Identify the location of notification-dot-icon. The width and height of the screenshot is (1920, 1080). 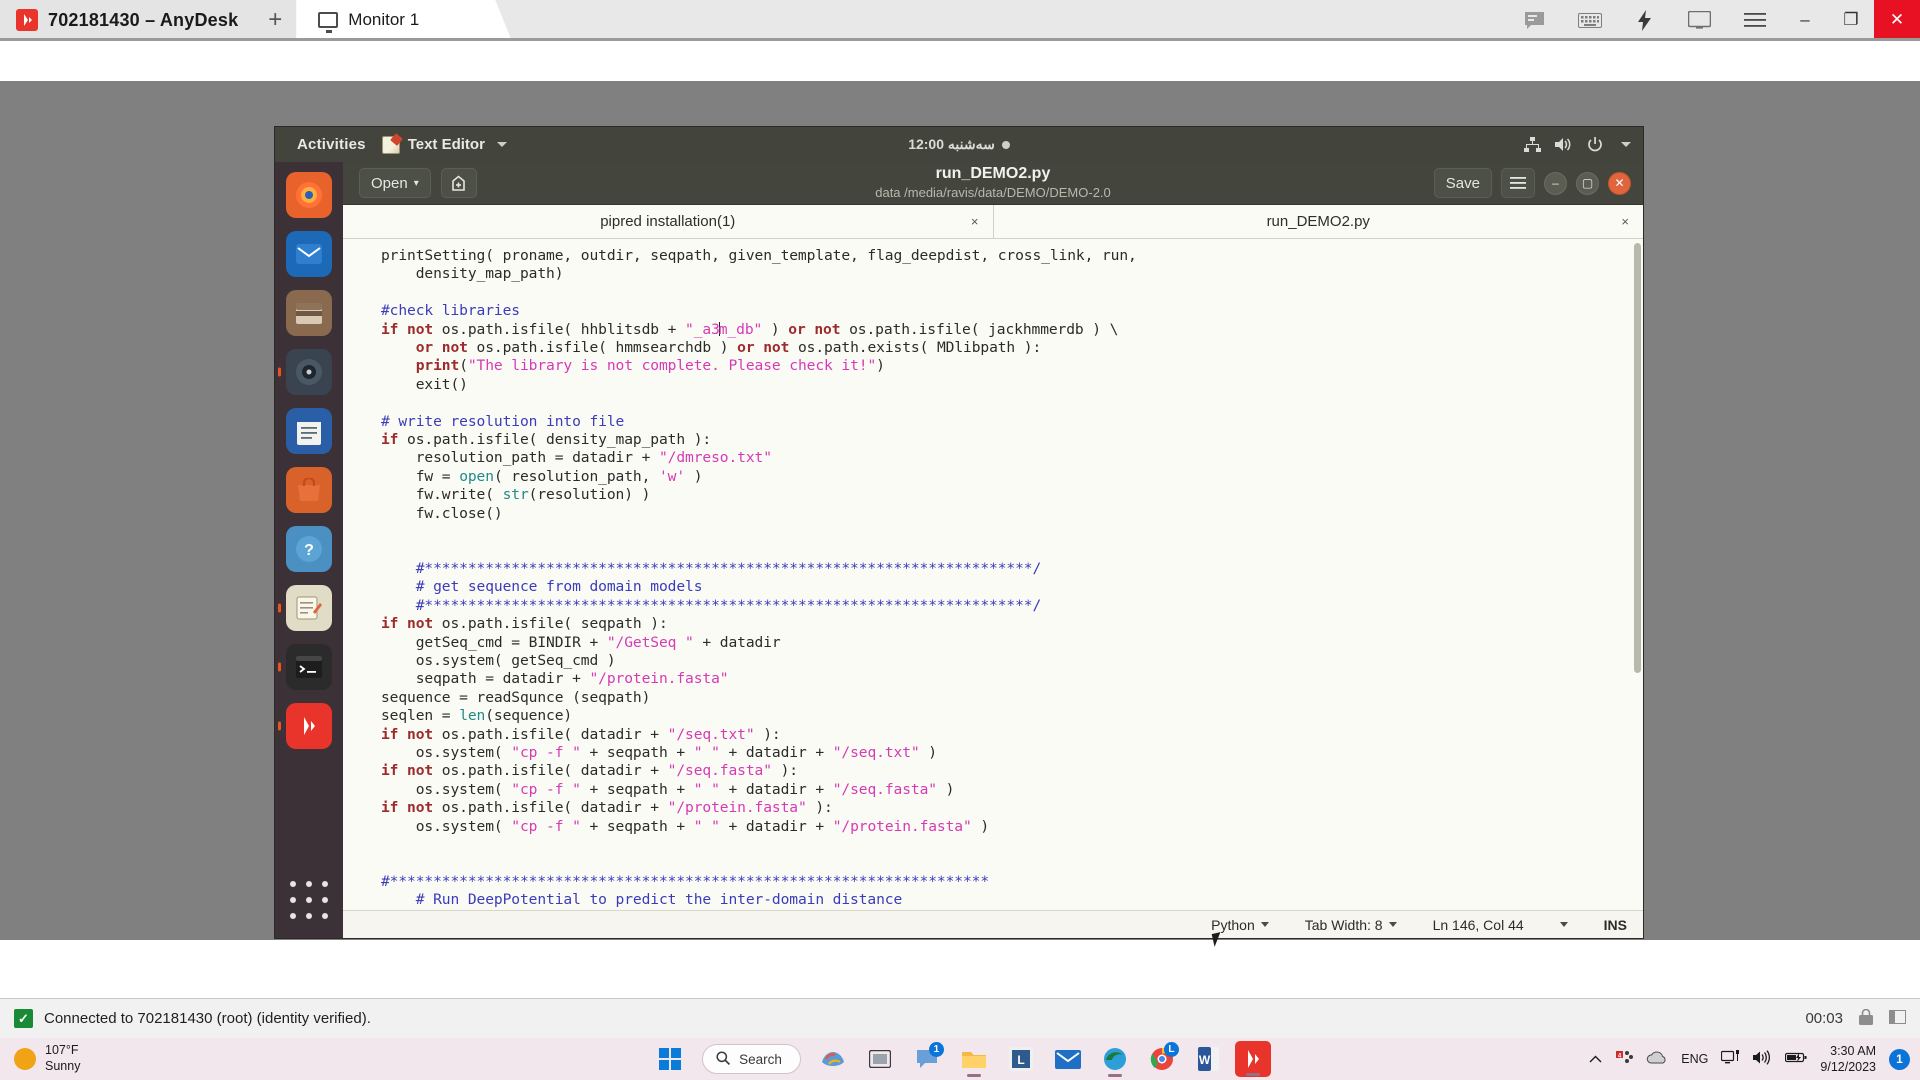
(1005, 144).